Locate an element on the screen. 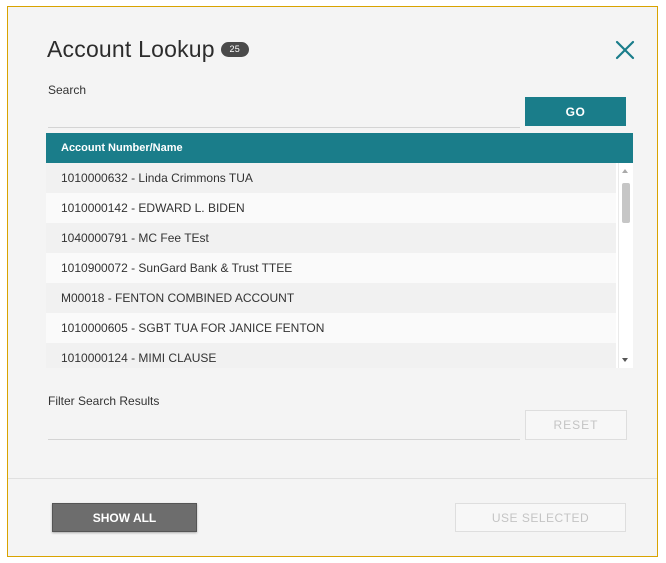 The image size is (666, 563). results-header: Account Number/Name is located at coordinates (339, 148).